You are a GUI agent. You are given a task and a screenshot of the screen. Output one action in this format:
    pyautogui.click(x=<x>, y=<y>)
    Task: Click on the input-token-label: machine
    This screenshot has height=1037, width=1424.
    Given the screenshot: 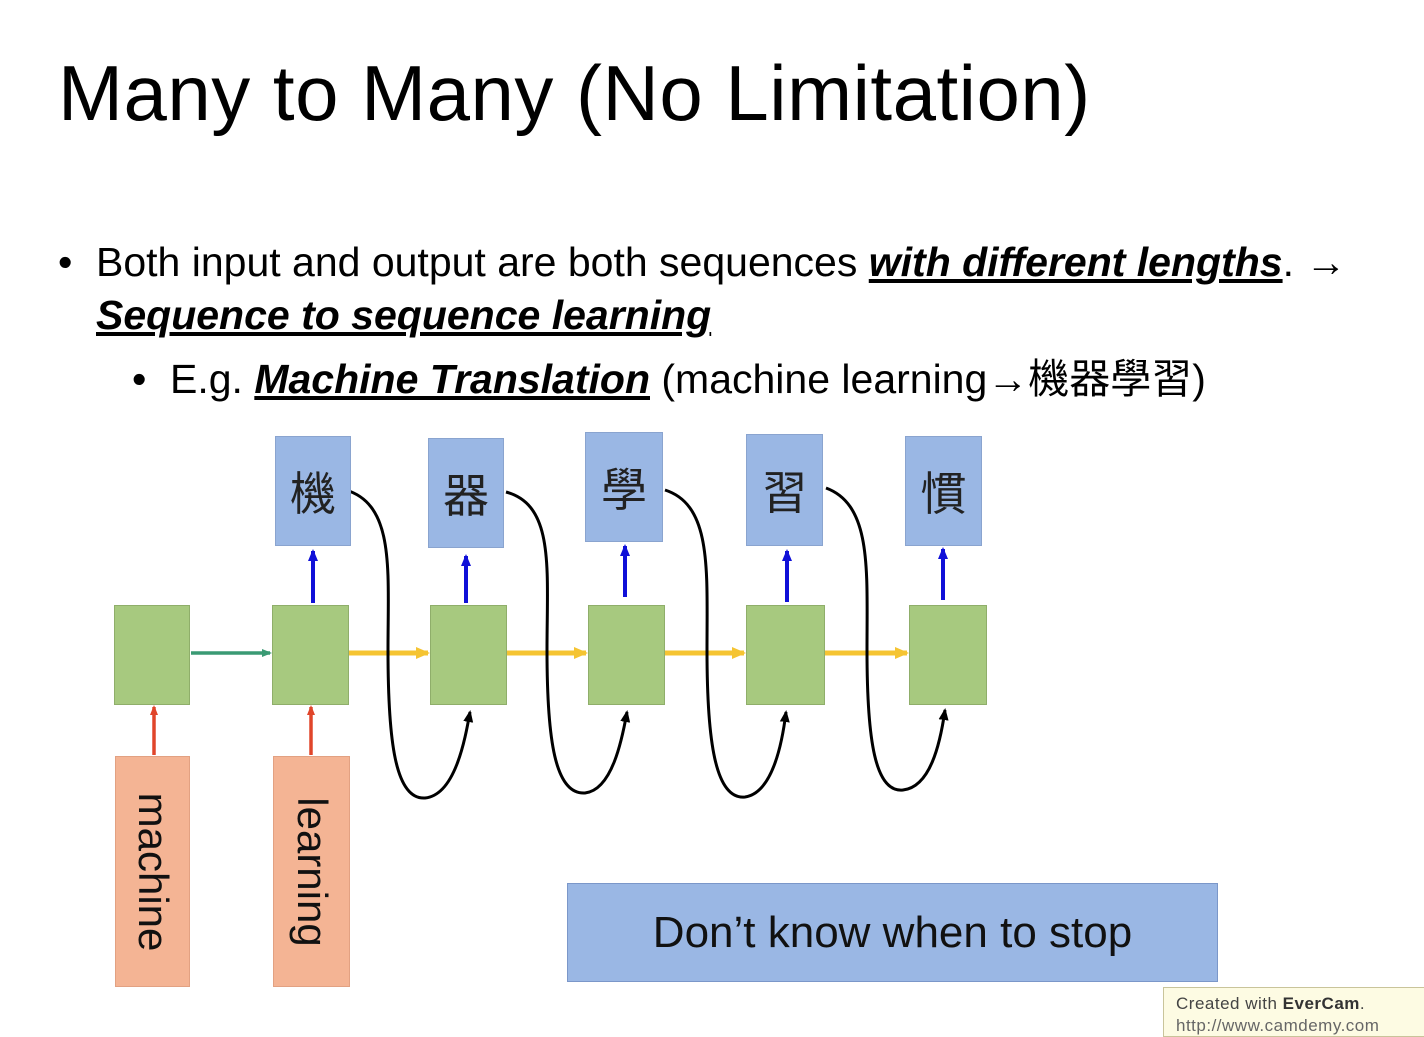 What is the action you would take?
    pyautogui.click(x=153, y=871)
    